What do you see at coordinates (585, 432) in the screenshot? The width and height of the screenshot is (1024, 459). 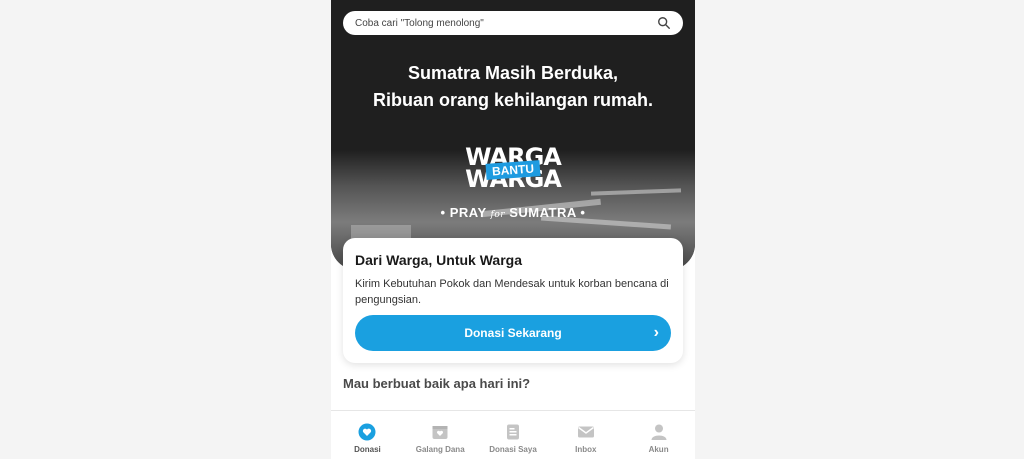 I see `mail-icon` at bounding box center [585, 432].